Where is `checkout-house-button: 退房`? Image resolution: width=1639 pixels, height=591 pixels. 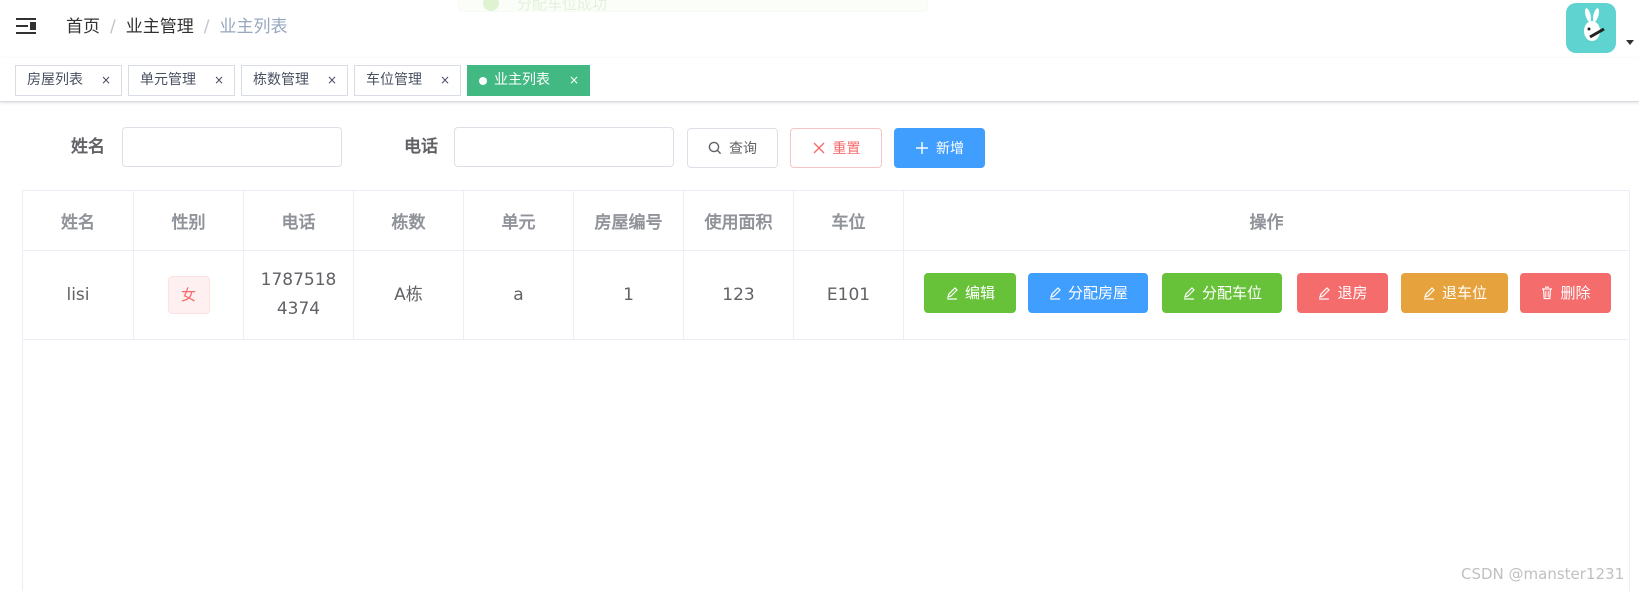
checkout-house-button: 退房 is located at coordinates (1342, 293).